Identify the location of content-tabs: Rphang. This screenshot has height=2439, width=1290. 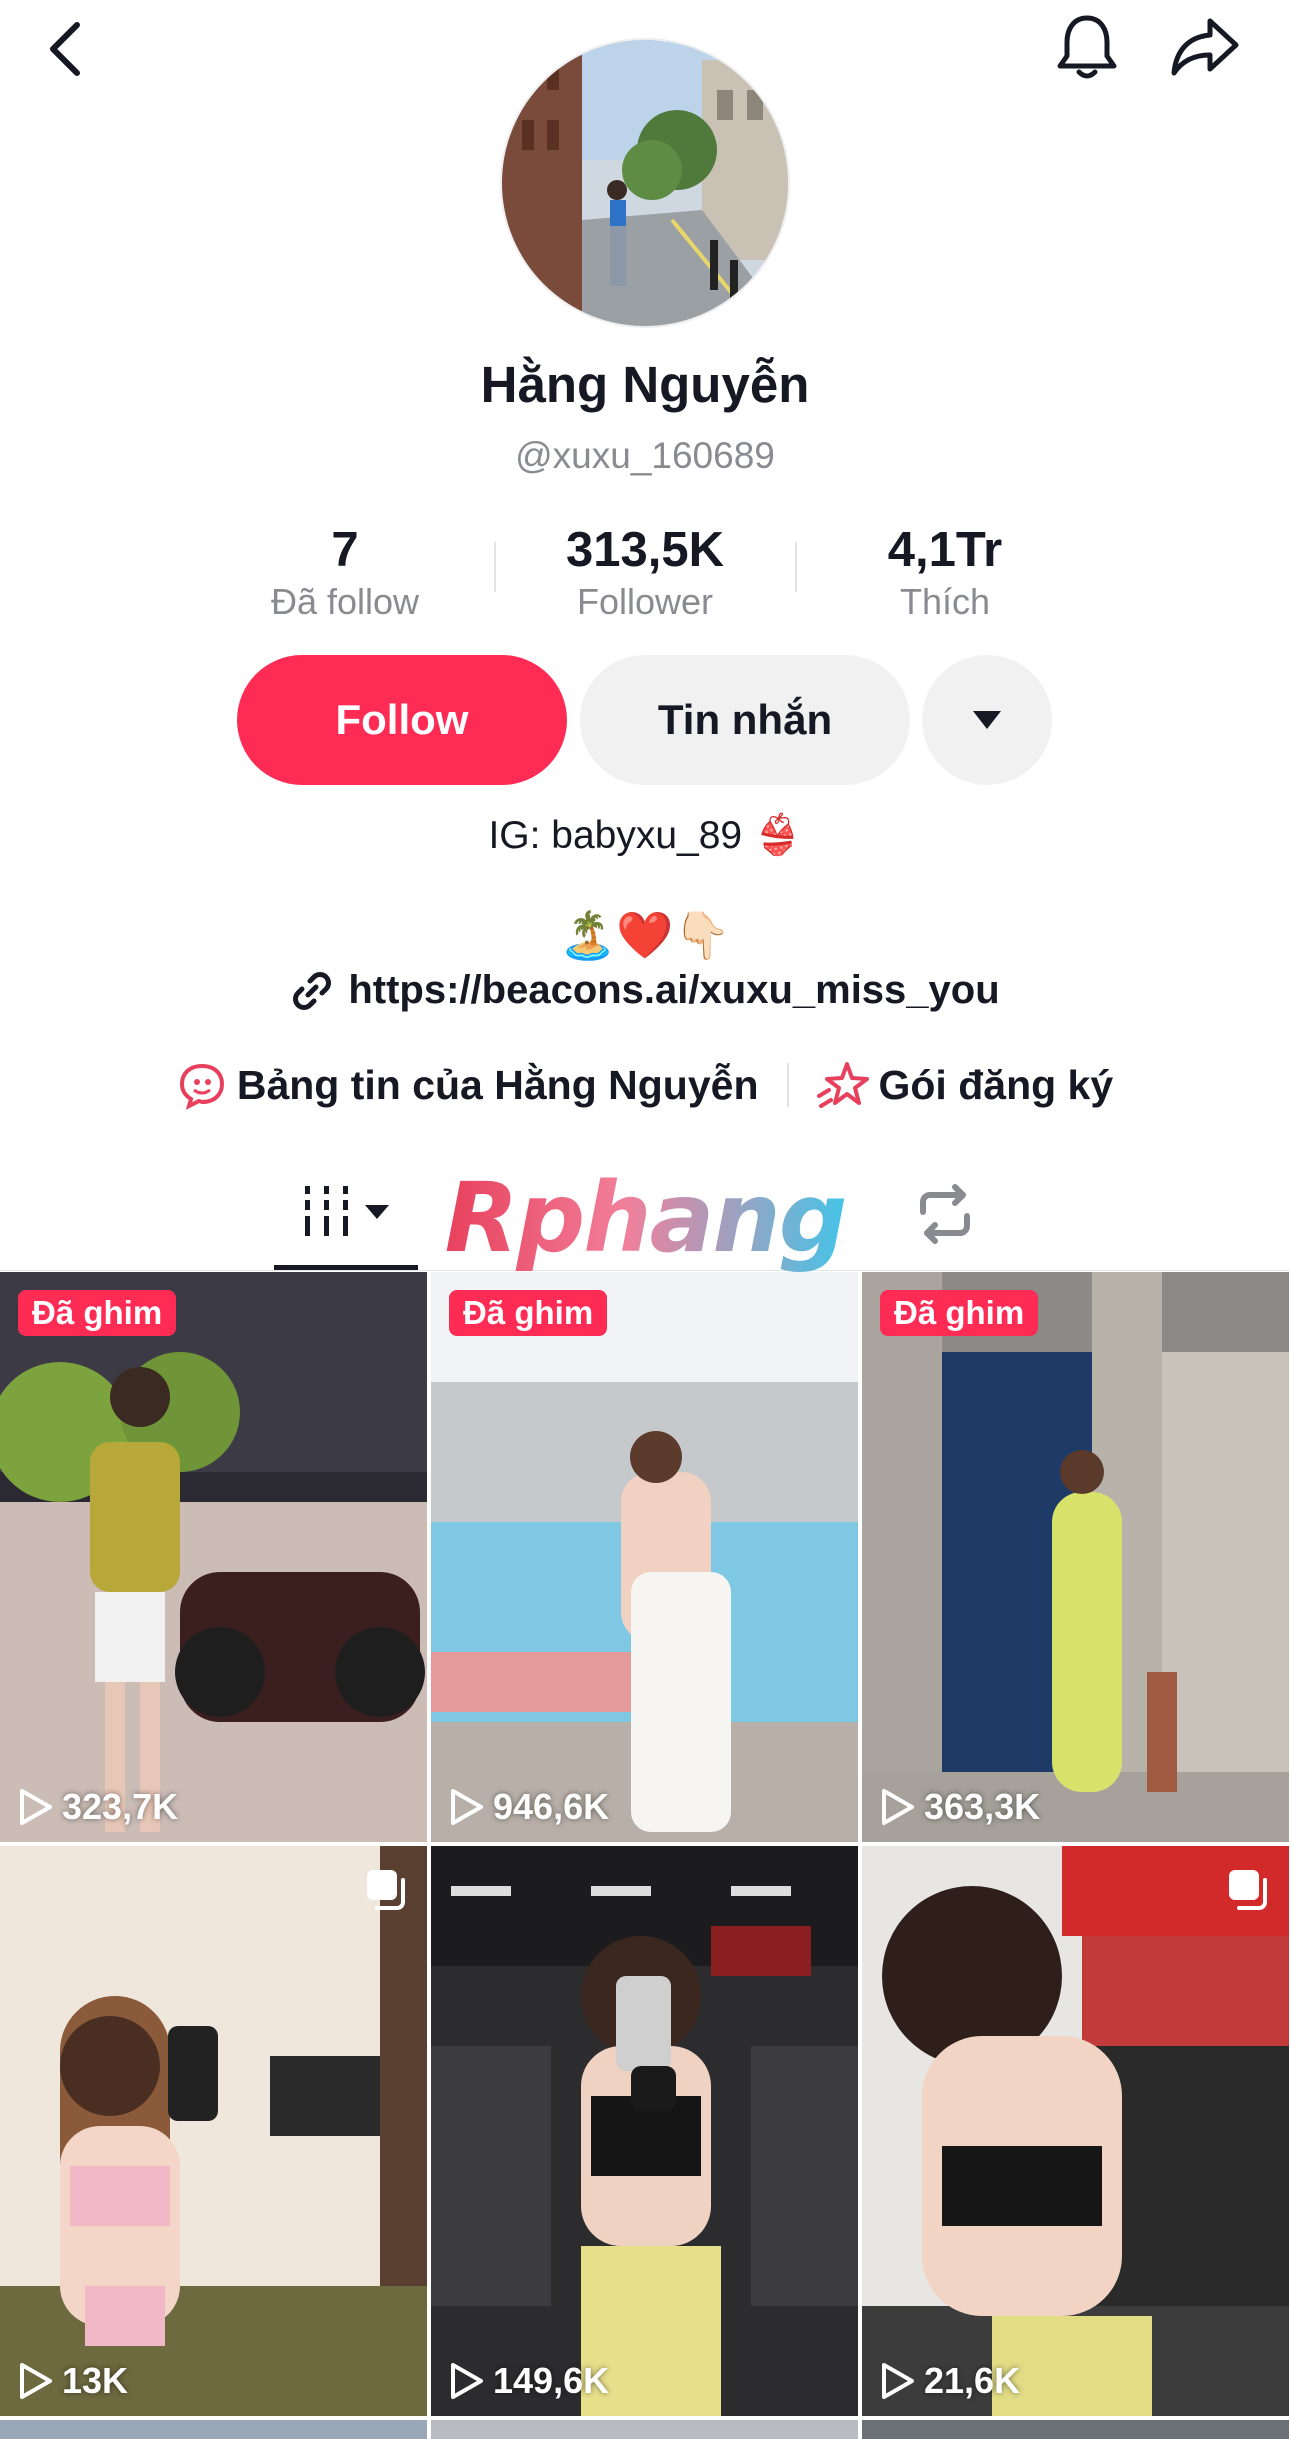
(645, 1216).